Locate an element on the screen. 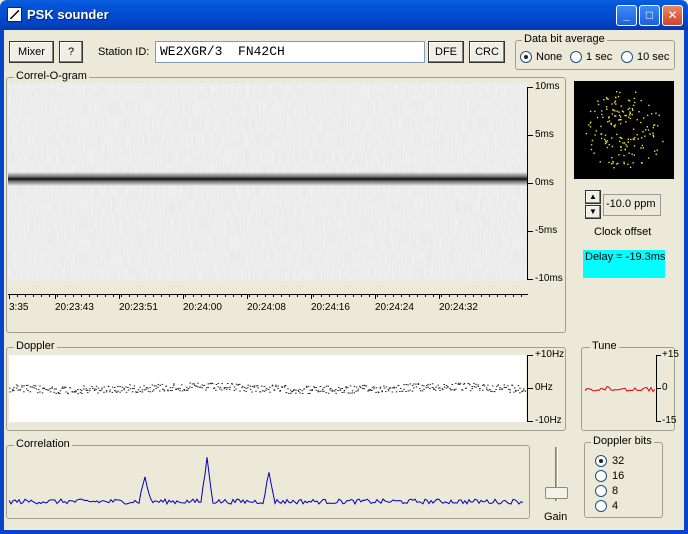 The height and width of the screenshot is (534, 688). radio-10-sec is located at coordinates (627, 57).